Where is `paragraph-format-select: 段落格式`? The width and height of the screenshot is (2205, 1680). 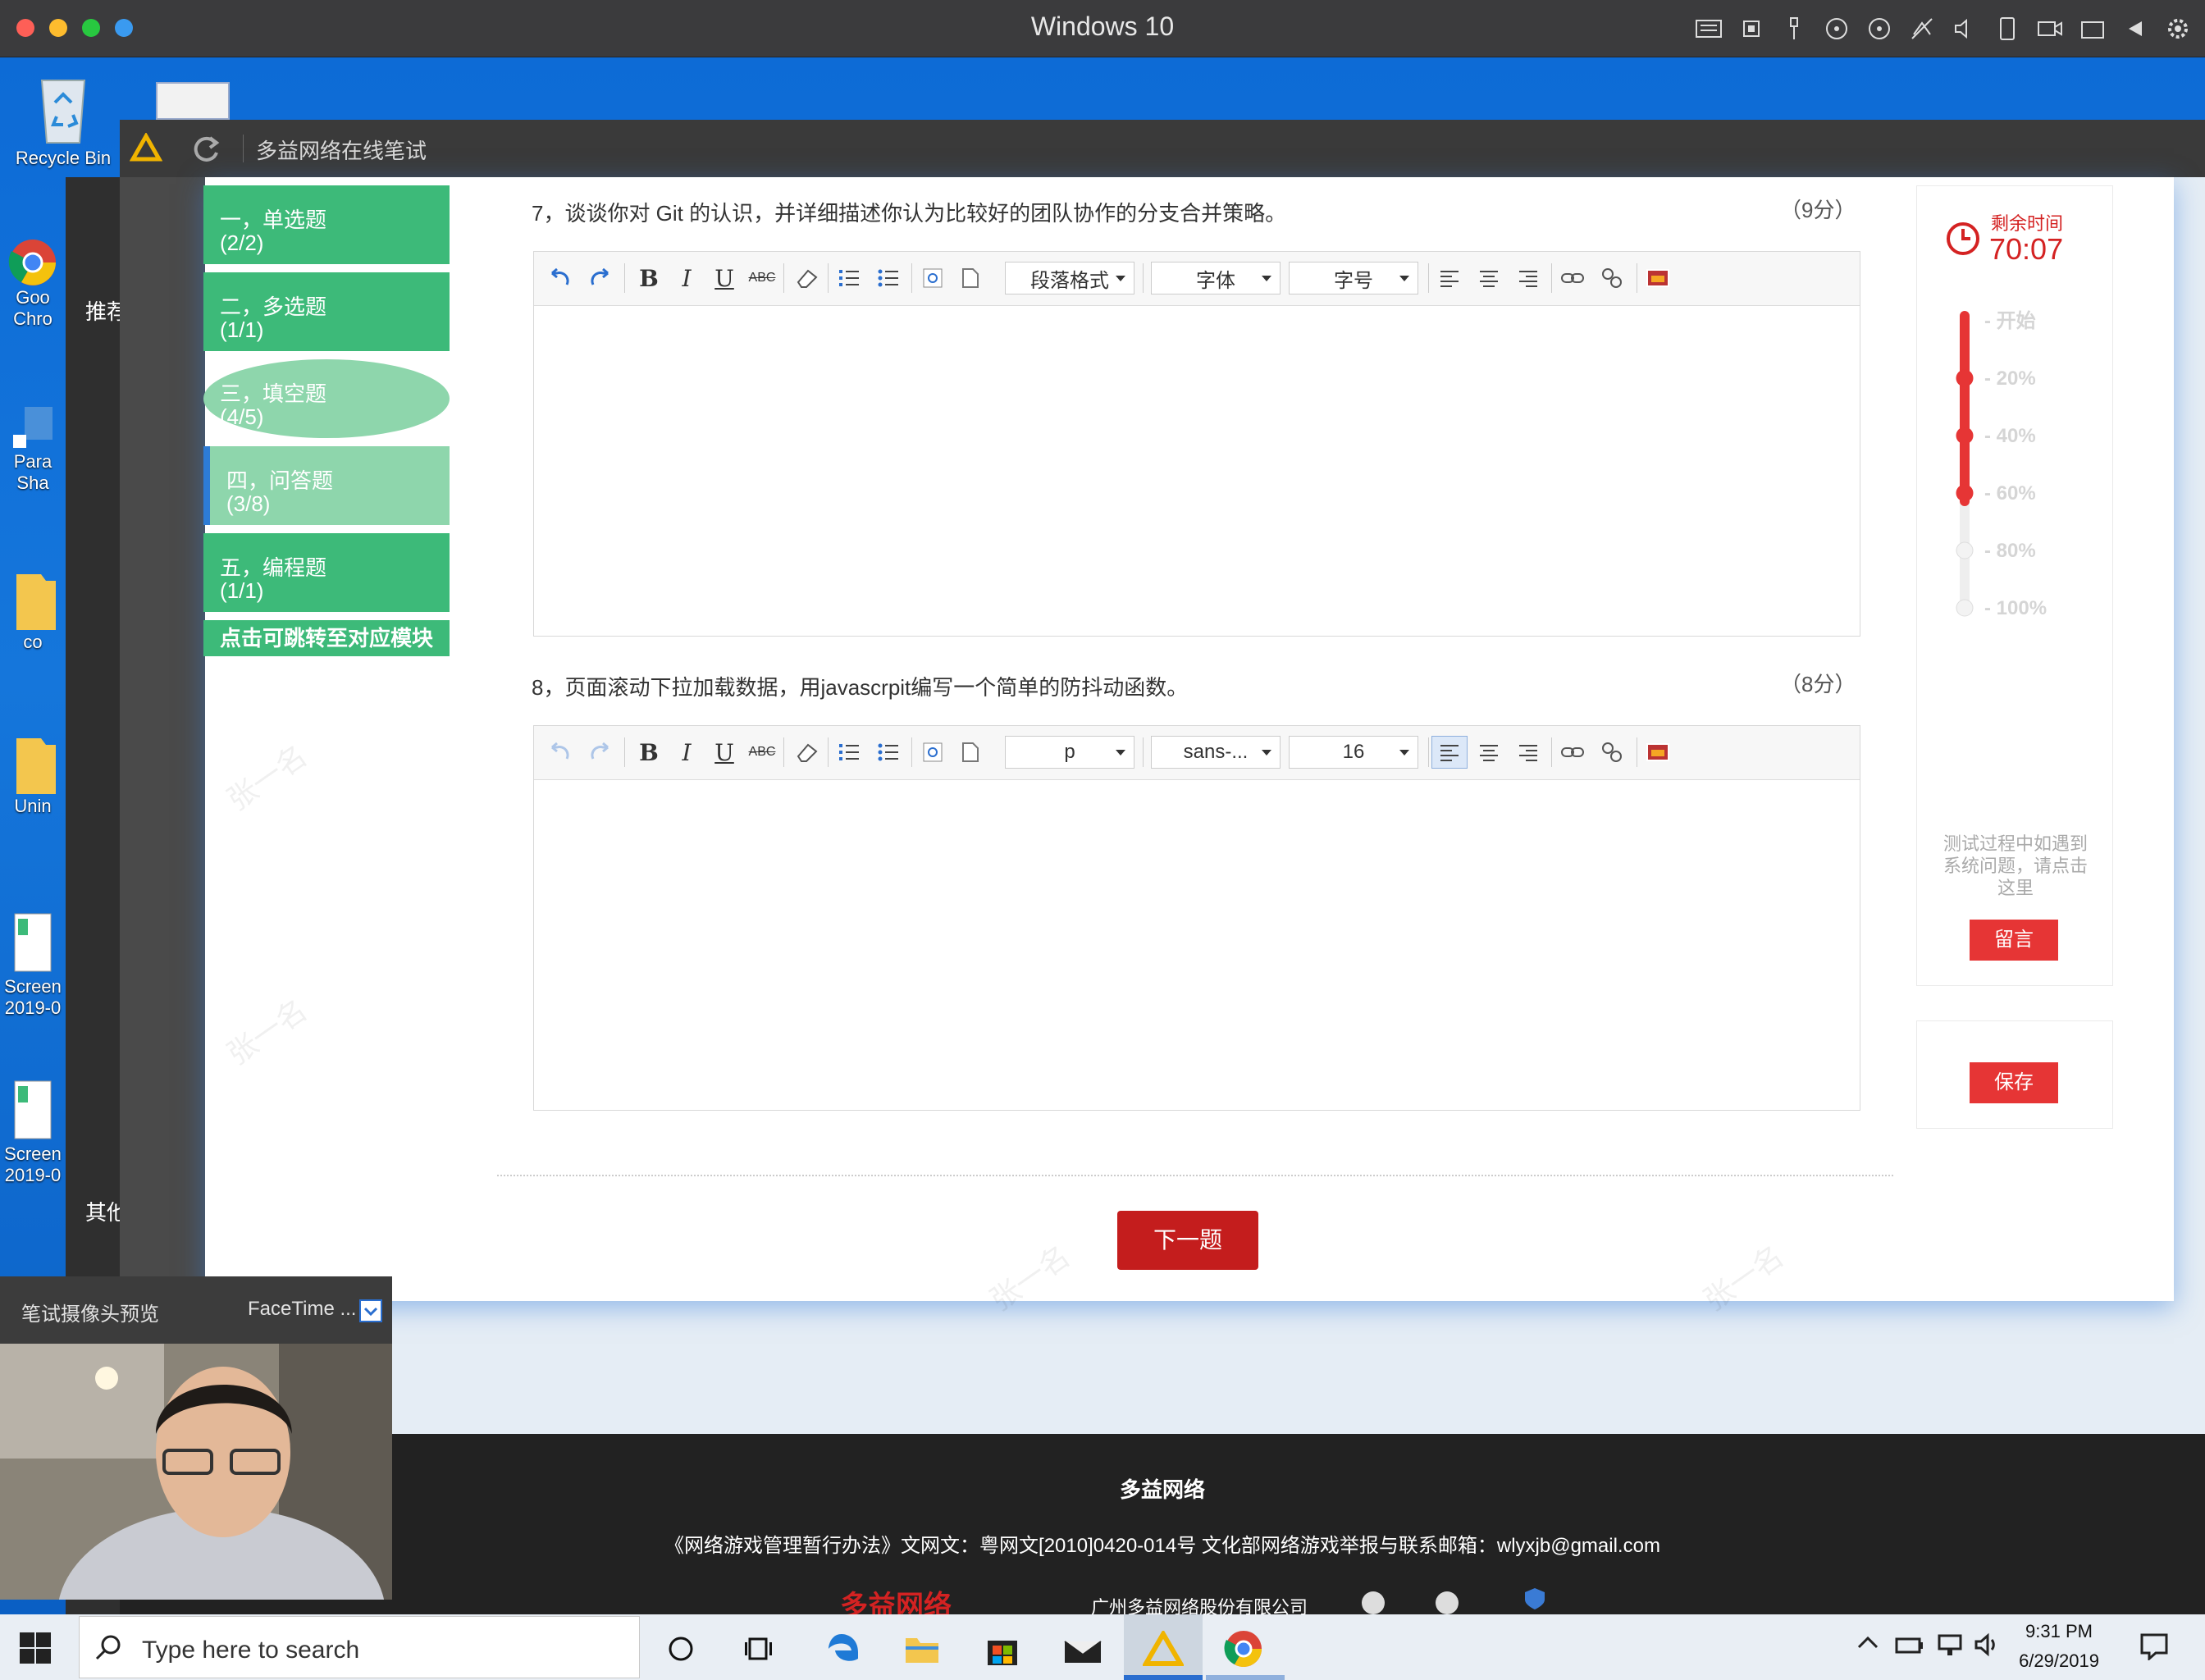 paragraph-format-select: 段落格式 is located at coordinates (1070, 278).